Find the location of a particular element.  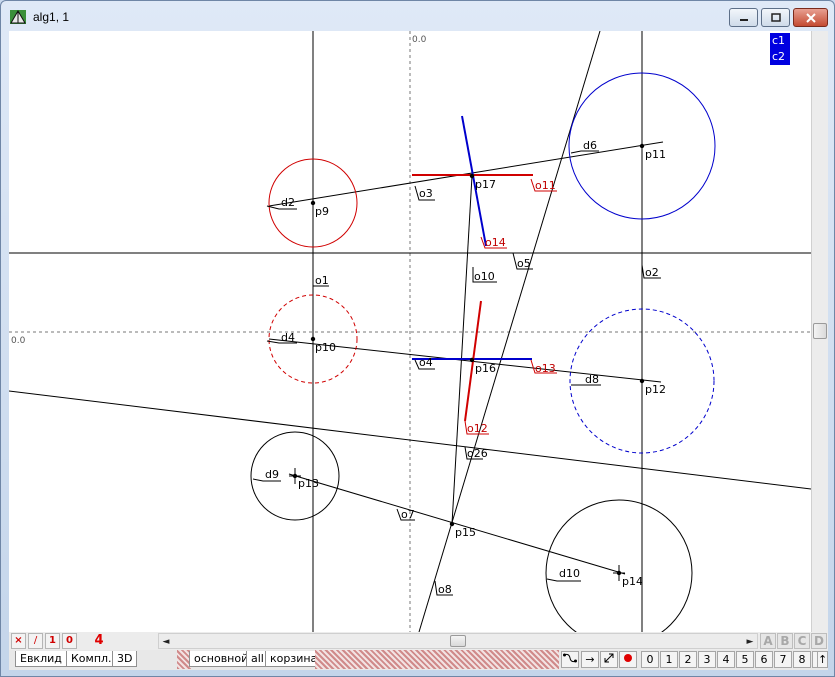

point-p16 is located at coordinates (472, 360).